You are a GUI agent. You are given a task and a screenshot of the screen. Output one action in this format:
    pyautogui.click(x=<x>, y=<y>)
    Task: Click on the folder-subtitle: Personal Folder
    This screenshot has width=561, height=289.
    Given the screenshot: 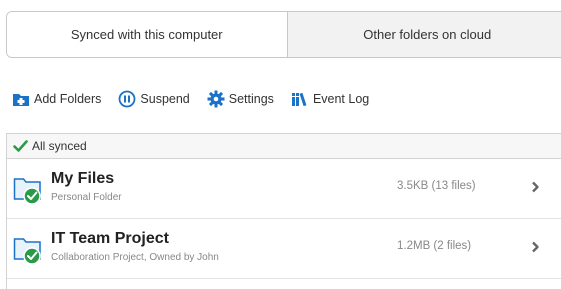 What is the action you would take?
    pyautogui.click(x=86, y=197)
    